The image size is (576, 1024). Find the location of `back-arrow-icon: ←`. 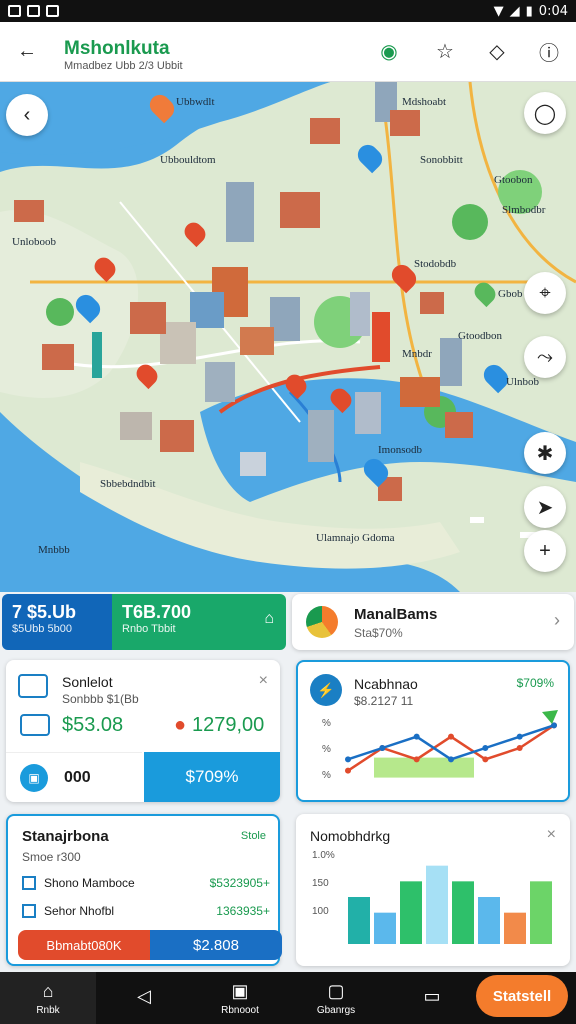

back-arrow-icon: ← is located at coordinates (27, 51).